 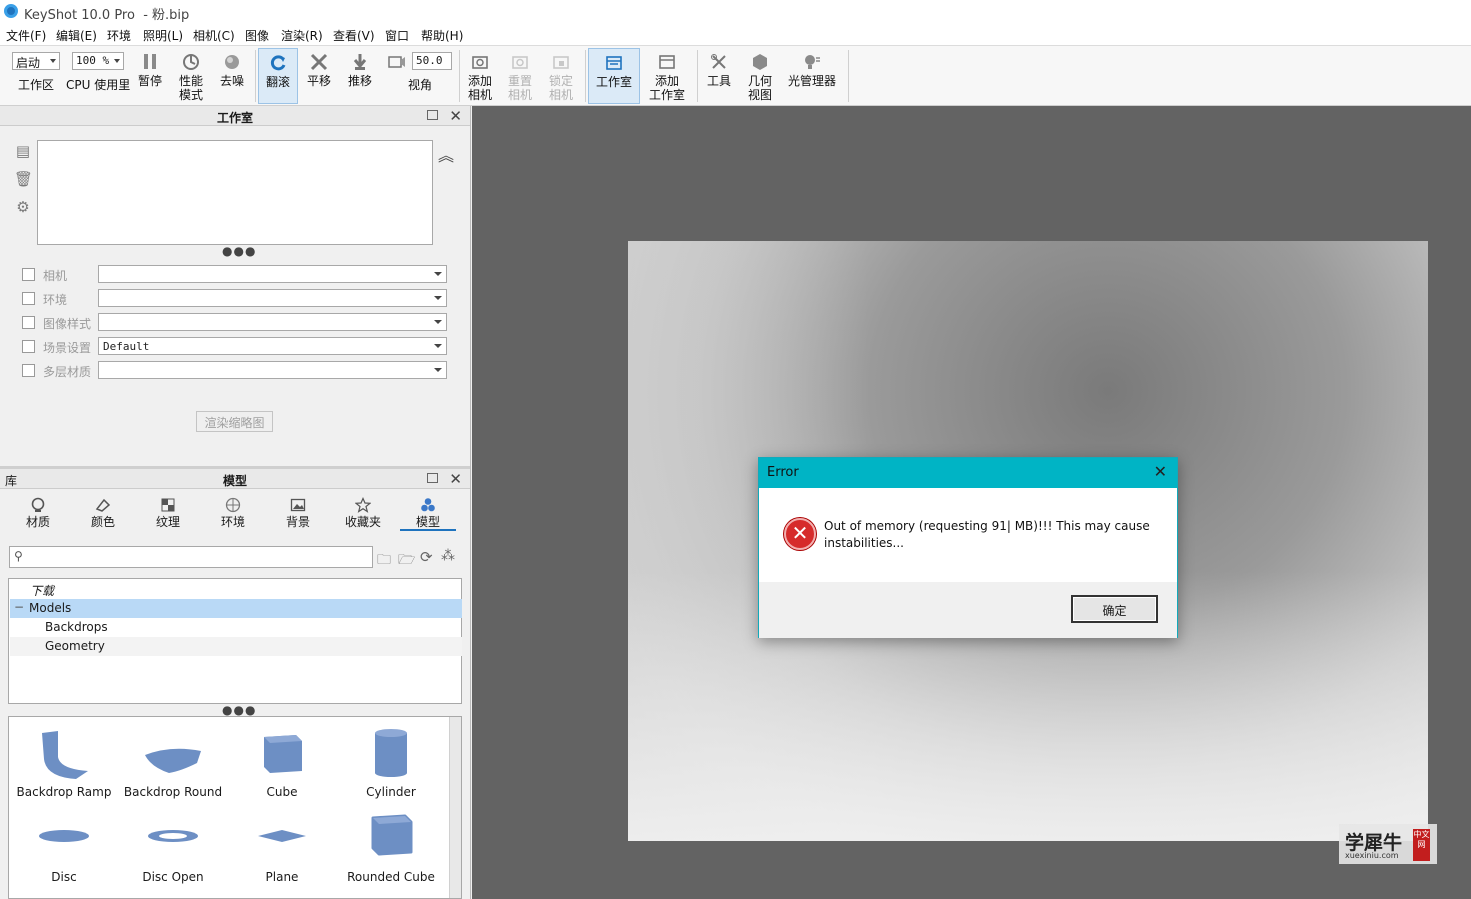 I want to click on library-search-input: ⚲, so click(x=191, y=557).